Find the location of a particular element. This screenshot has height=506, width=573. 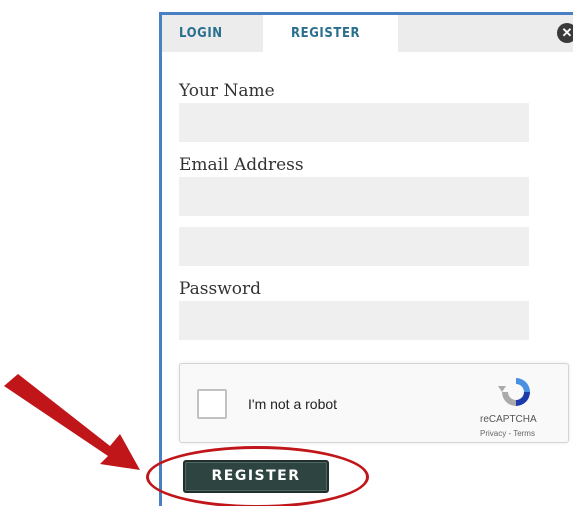

recaptcha-checkbox-label: I'm not a robot is located at coordinates (293, 404).